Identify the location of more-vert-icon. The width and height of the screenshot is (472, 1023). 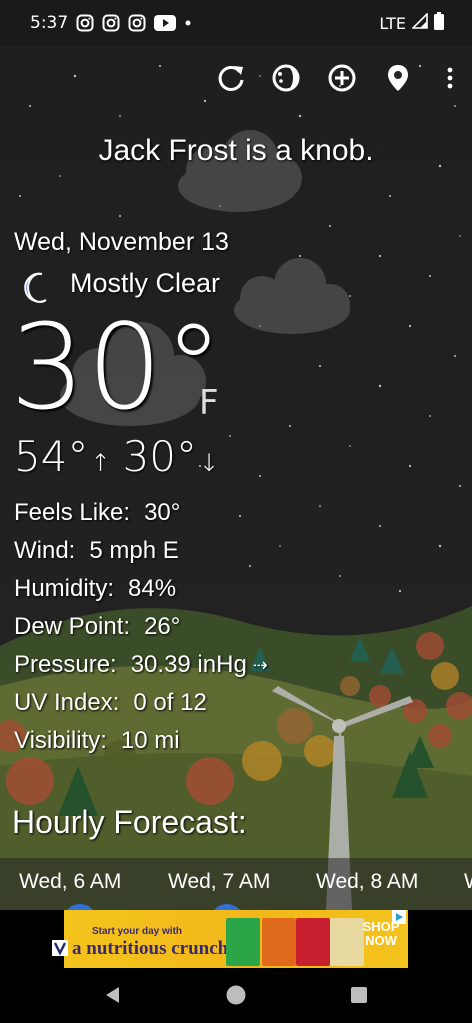
(450, 80).